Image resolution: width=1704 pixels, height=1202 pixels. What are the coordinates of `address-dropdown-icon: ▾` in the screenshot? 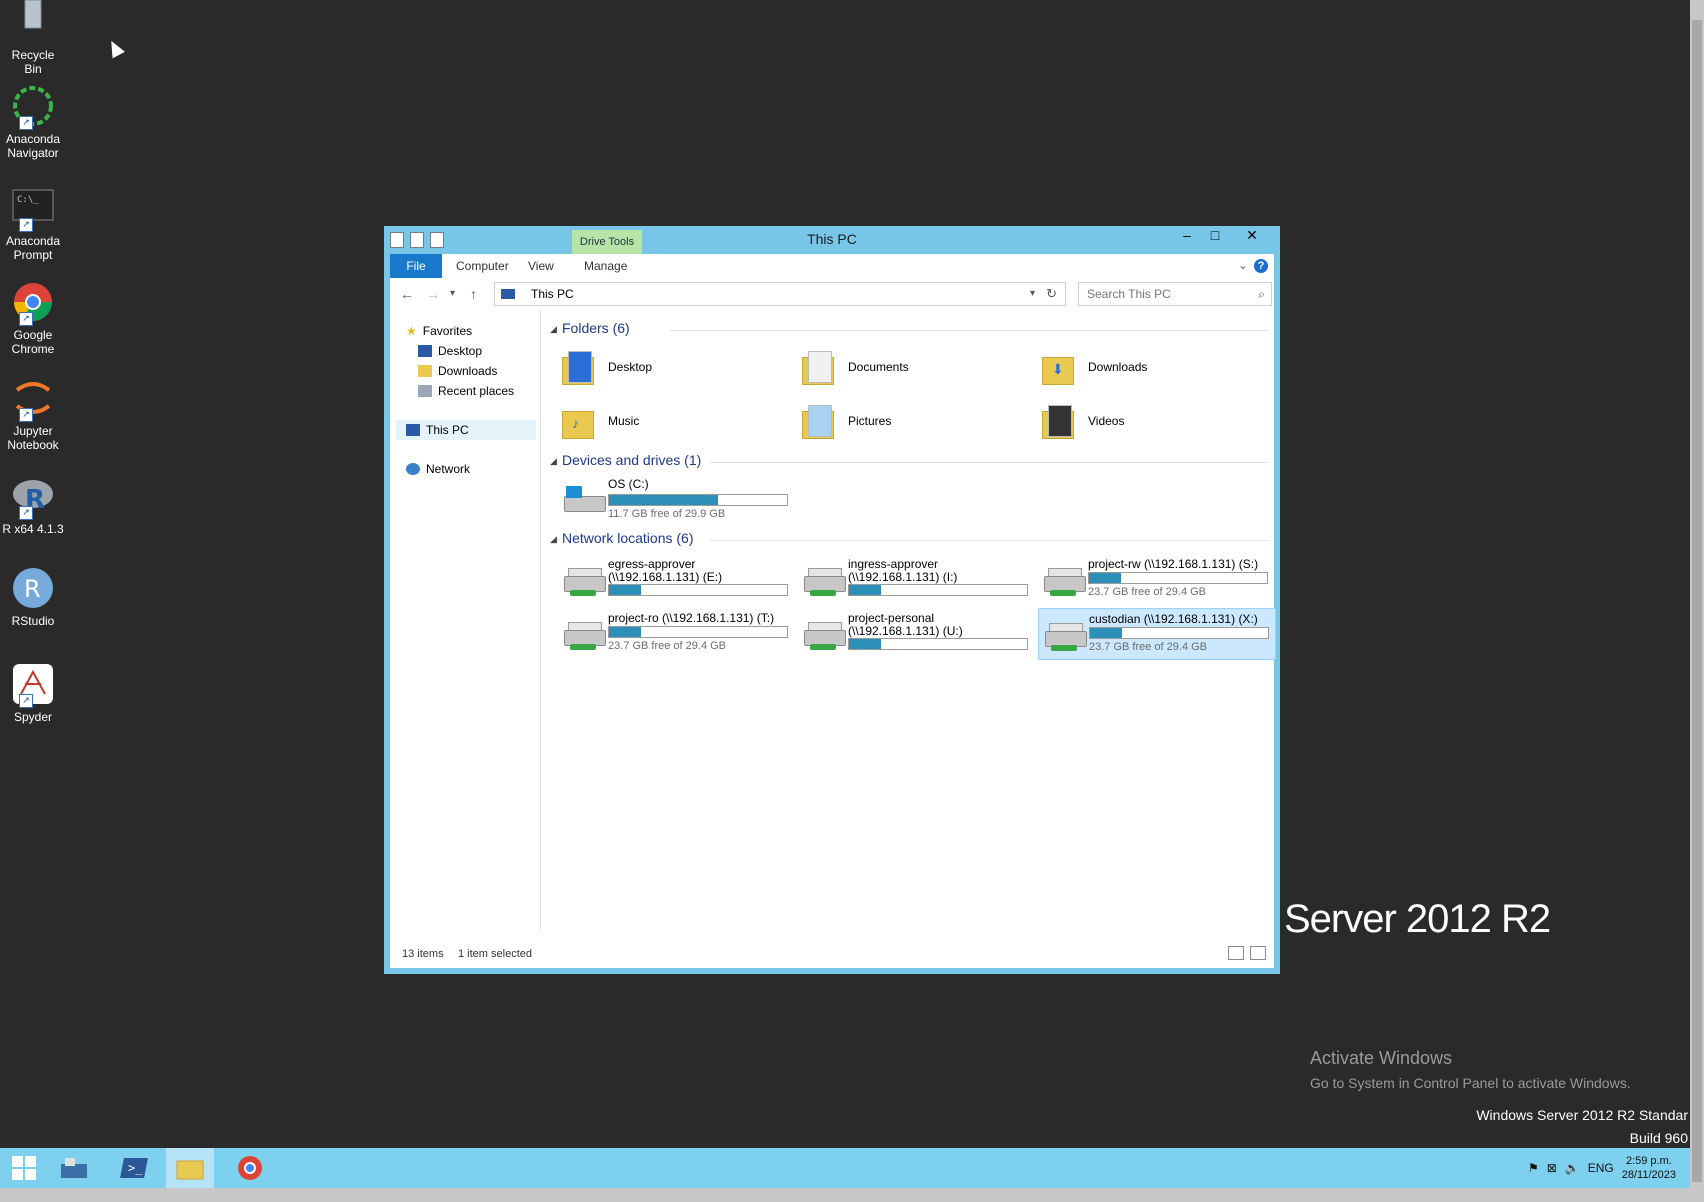 It's located at (1032, 294).